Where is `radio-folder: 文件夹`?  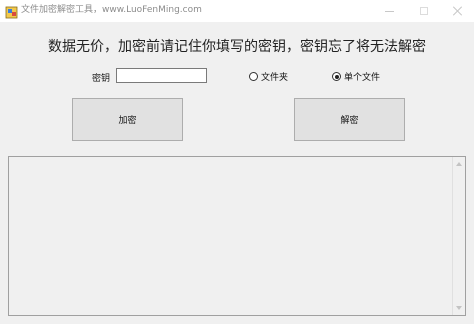
radio-folder: 文件夹 is located at coordinates (268, 76).